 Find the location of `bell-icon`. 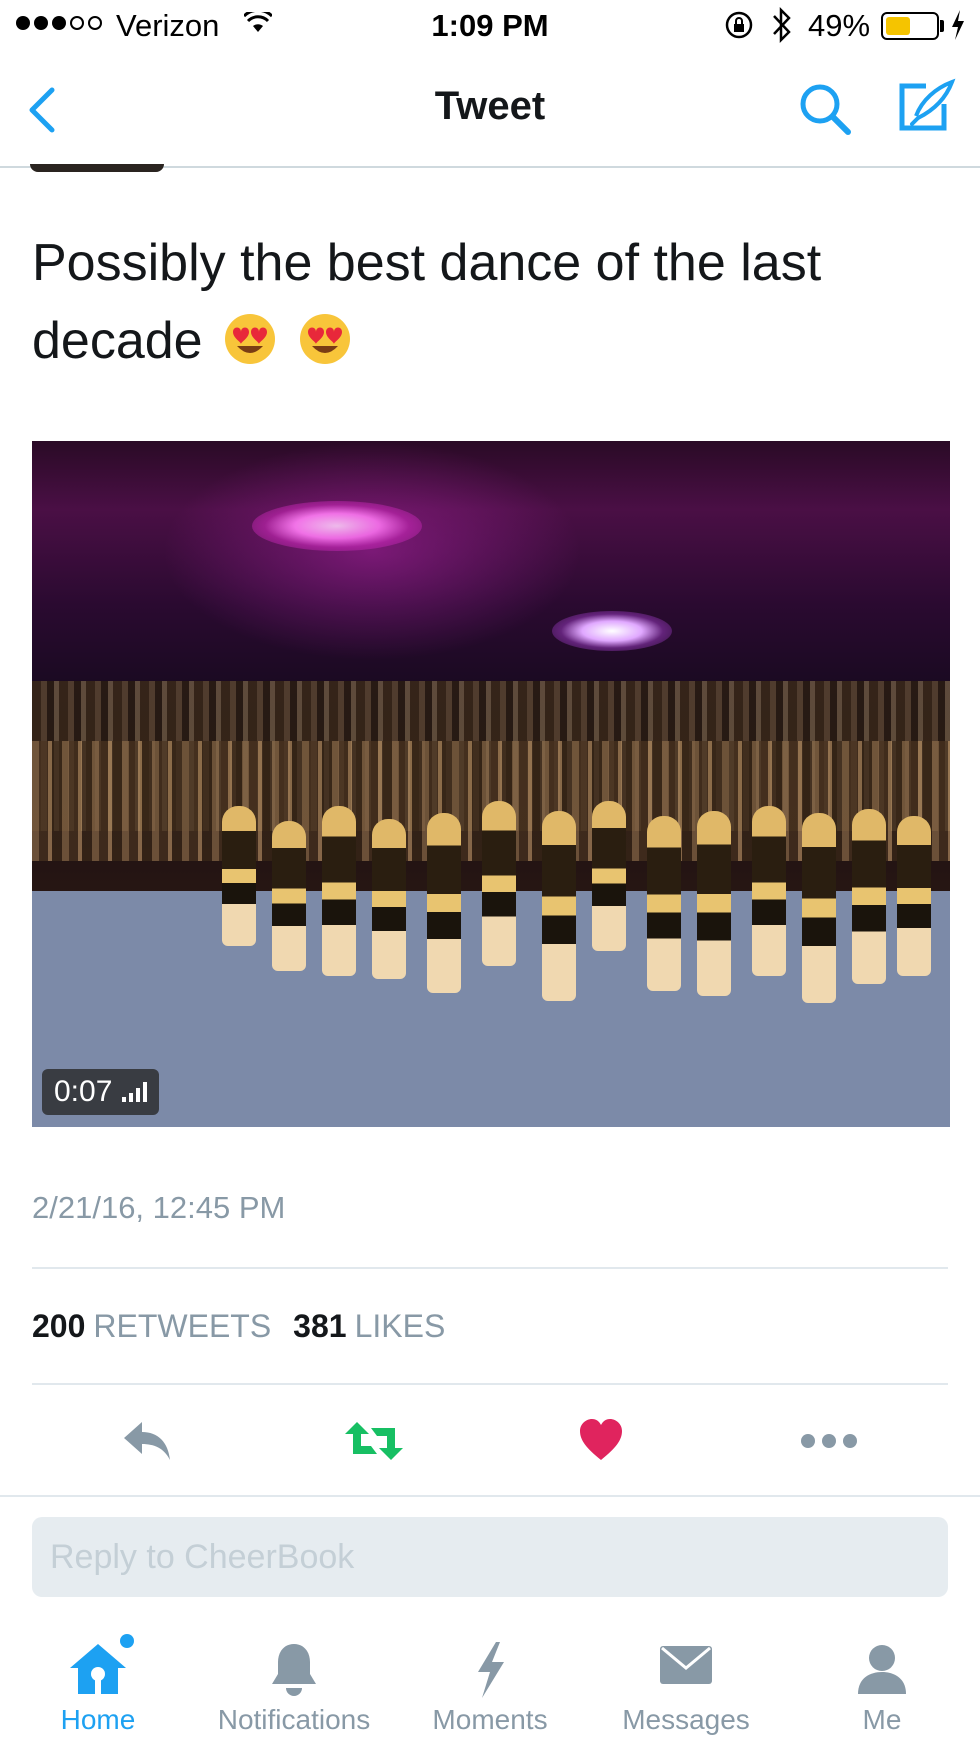

bell-icon is located at coordinates (294, 1670).